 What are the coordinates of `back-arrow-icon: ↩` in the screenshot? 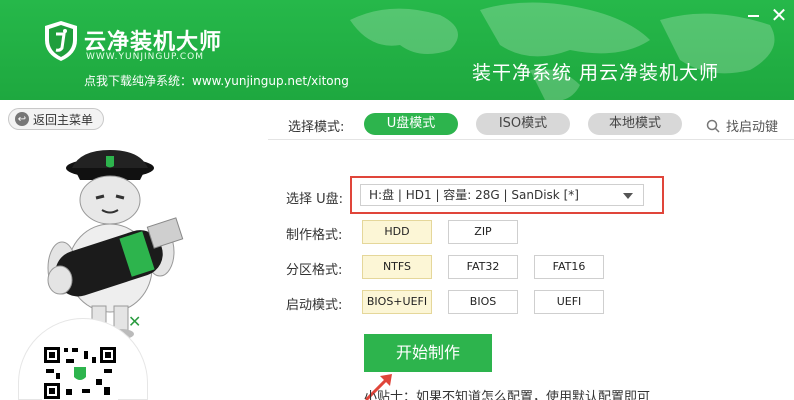 It's located at (22, 119).